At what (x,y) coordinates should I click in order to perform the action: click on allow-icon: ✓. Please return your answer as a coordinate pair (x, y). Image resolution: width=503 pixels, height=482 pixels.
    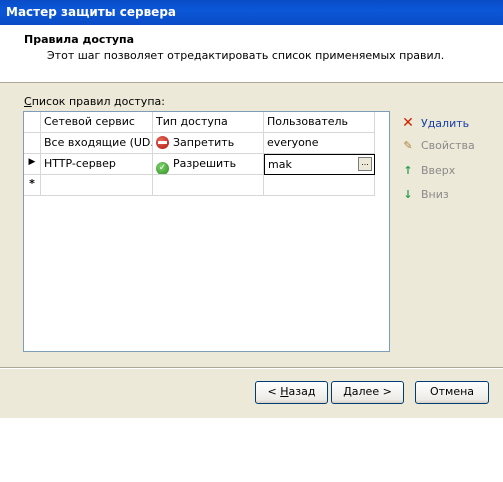
    Looking at the image, I should click on (162, 168).